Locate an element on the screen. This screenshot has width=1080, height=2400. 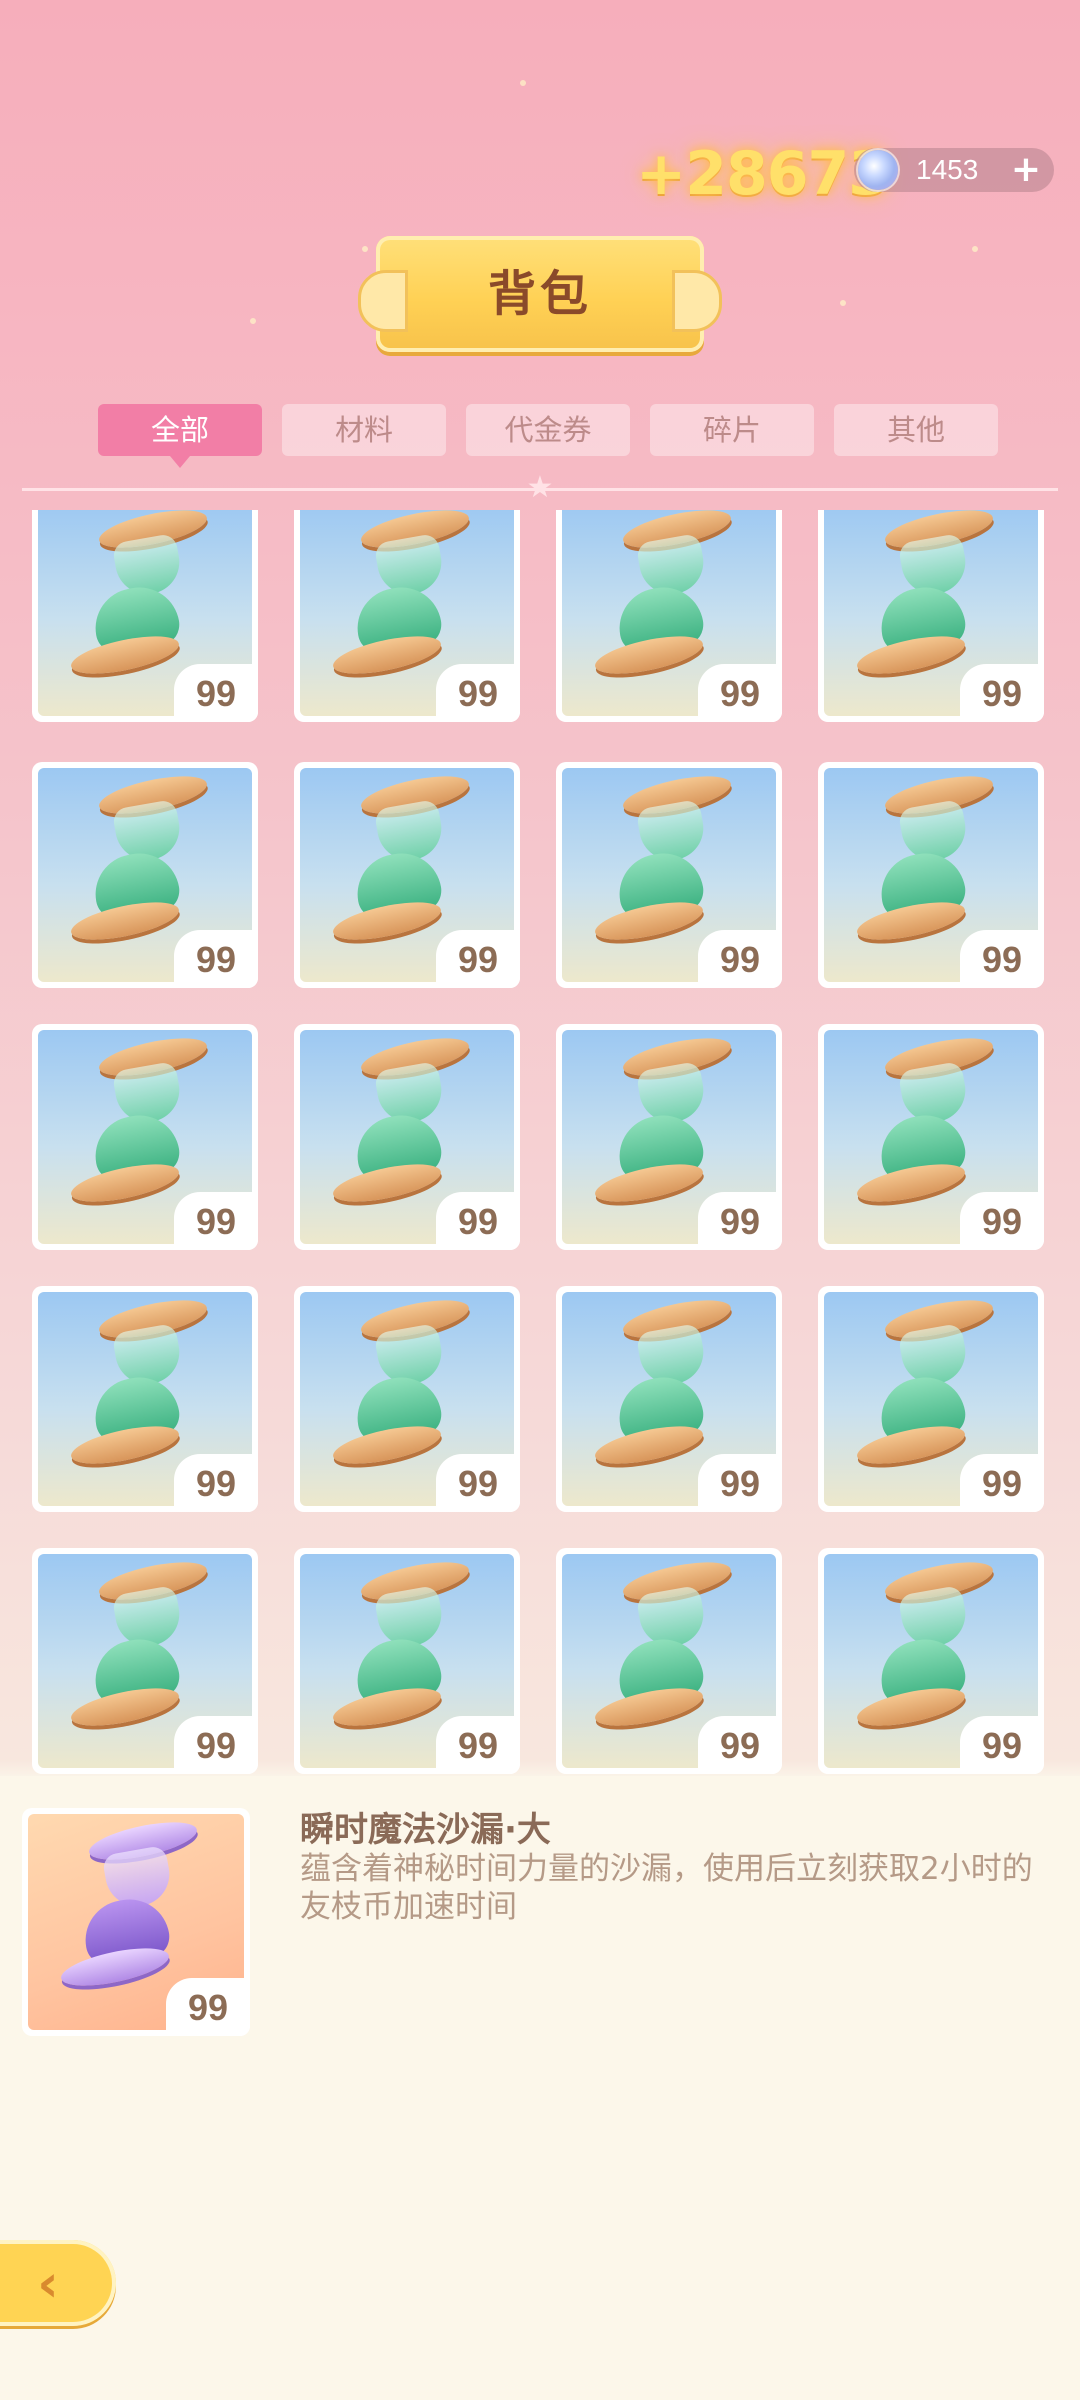
item-name: 瞬时魔法沙漏·大 is located at coordinates (425, 1830).